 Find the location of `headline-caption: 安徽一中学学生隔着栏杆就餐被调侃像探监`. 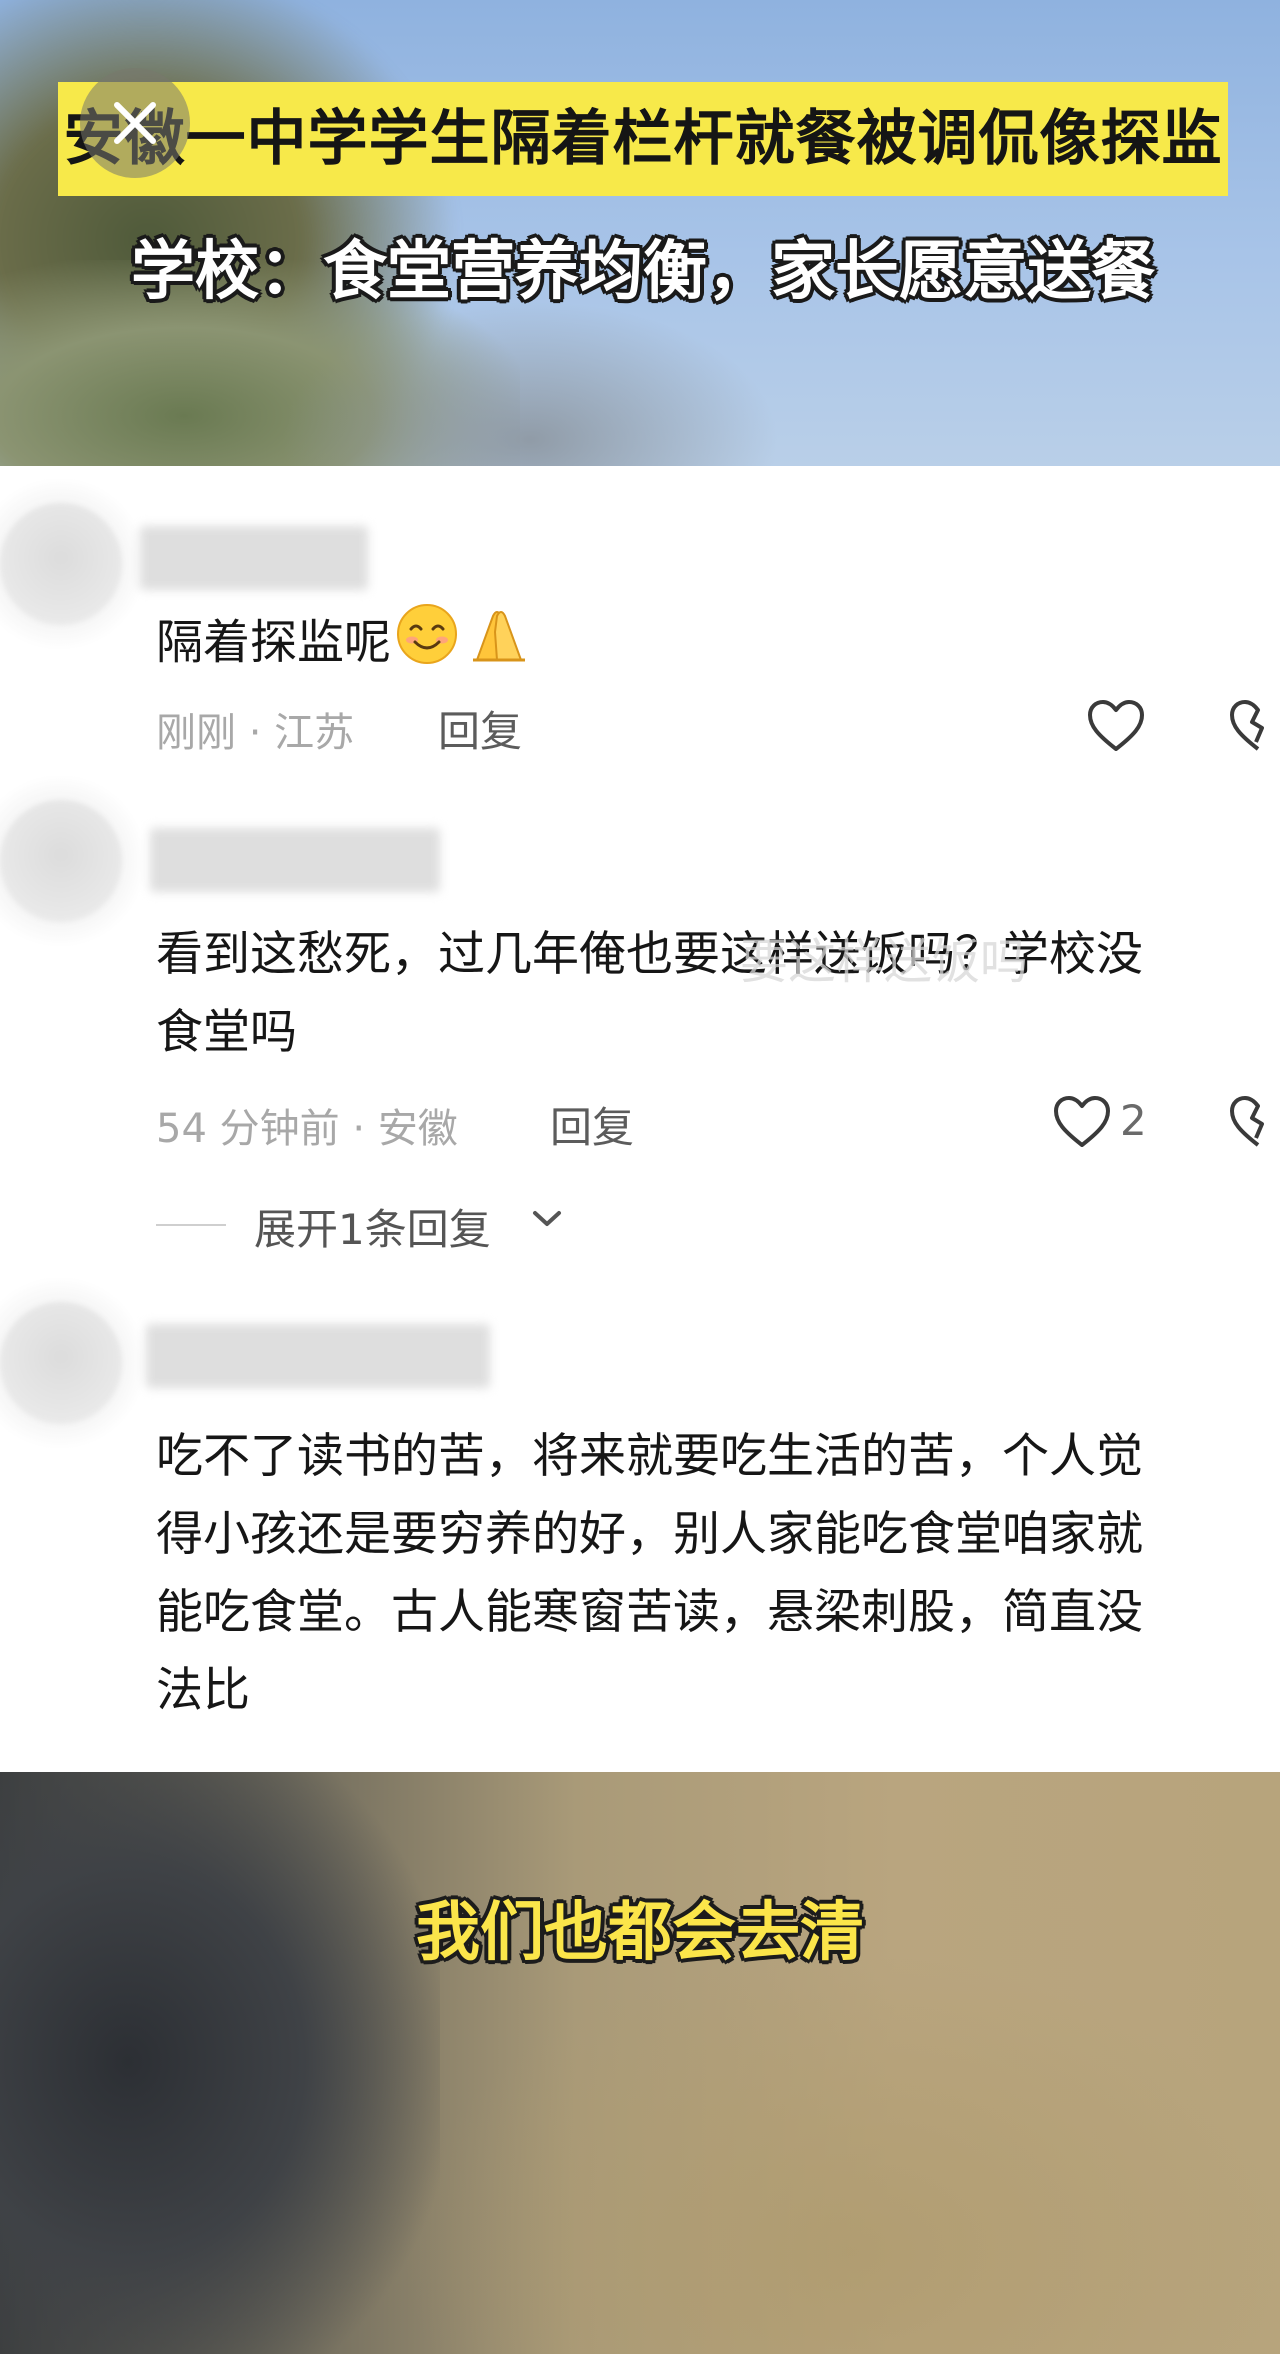

headline-caption: 安徽一中学学生隔着栏杆就餐被调侃像探监 is located at coordinates (643, 139).